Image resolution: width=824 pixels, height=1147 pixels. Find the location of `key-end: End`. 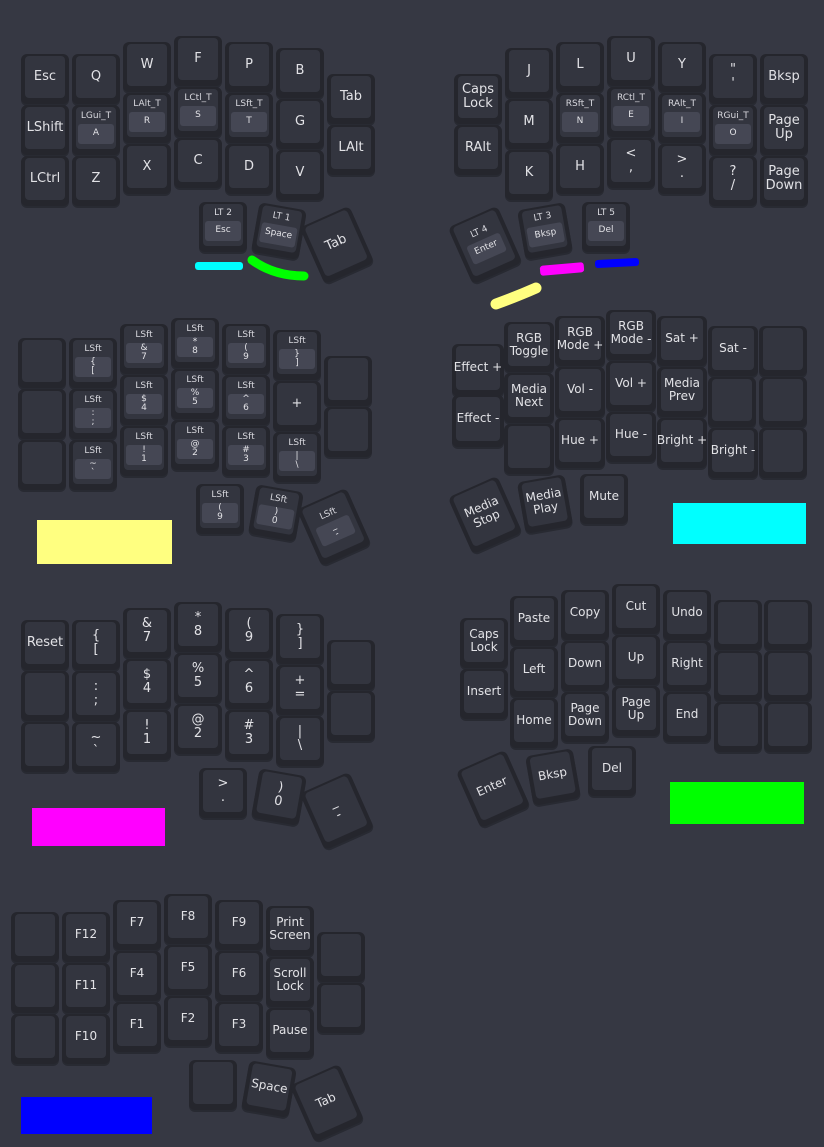

key-end: End is located at coordinates (687, 717).